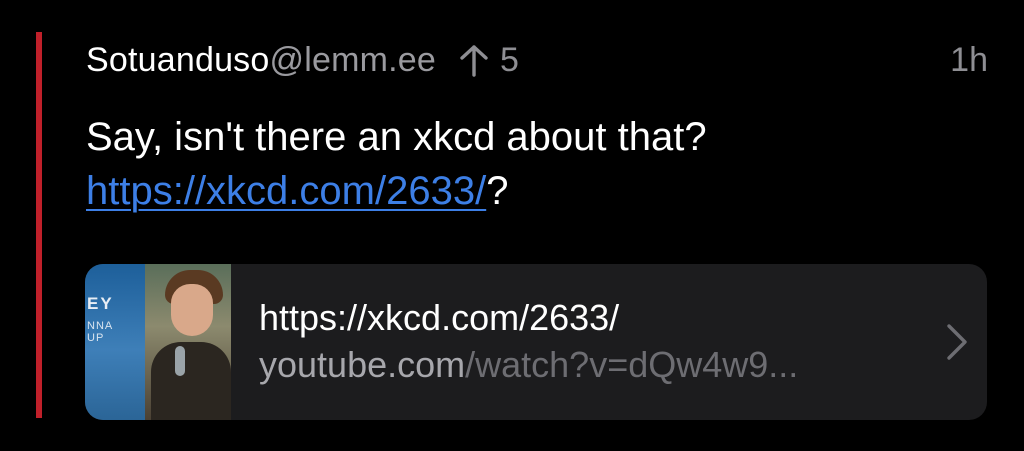 This screenshot has height=451, width=1024. I want to click on thread-depth-line, so click(39, 225).